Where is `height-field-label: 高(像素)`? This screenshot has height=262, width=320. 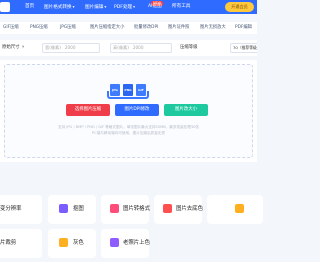 height-field-label: 高(像素) is located at coordinates (121, 47).